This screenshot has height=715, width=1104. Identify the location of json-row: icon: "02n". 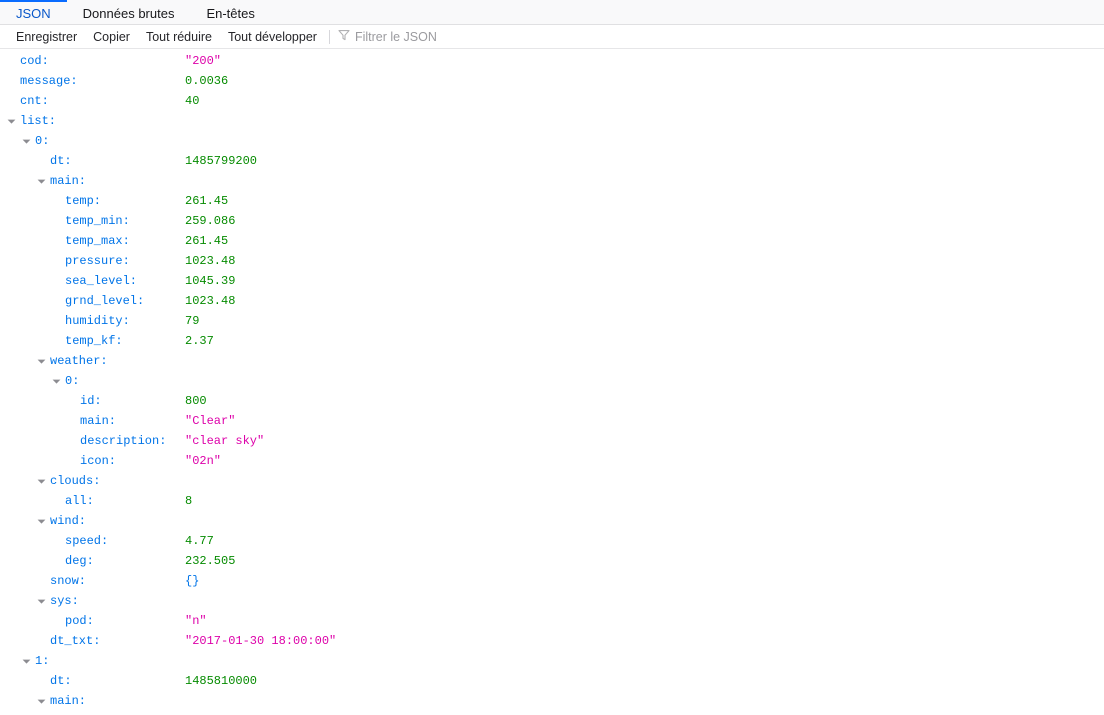
(552, 461).